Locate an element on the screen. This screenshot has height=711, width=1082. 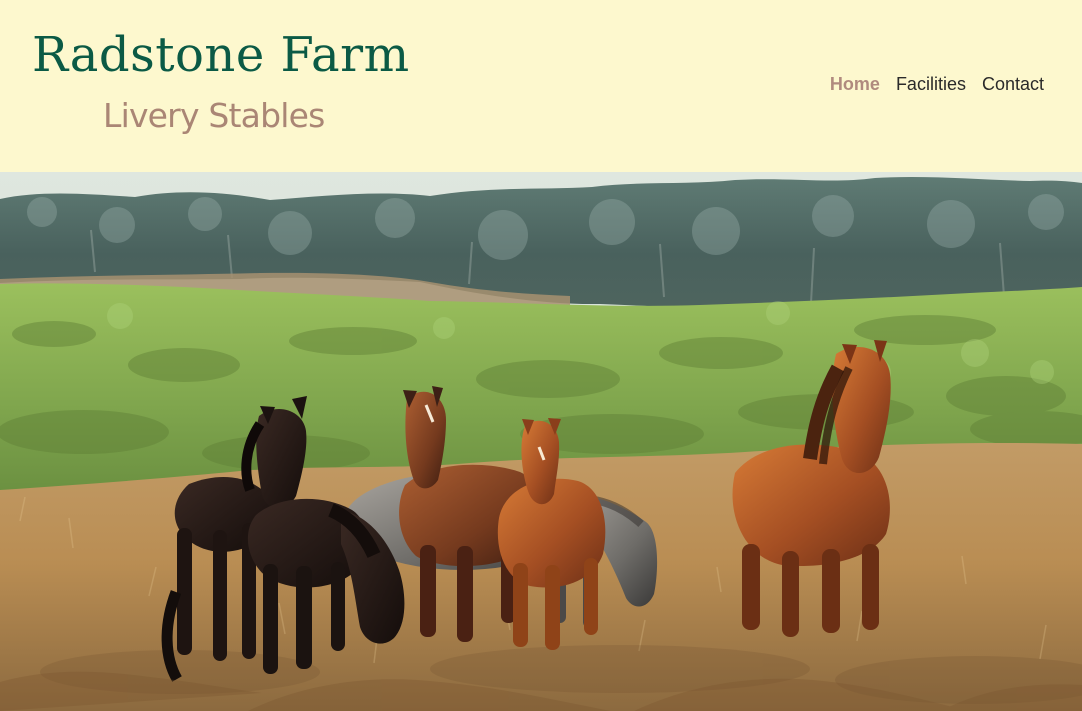
site-title: Radstone Farm is located at coordinates (221, 55).